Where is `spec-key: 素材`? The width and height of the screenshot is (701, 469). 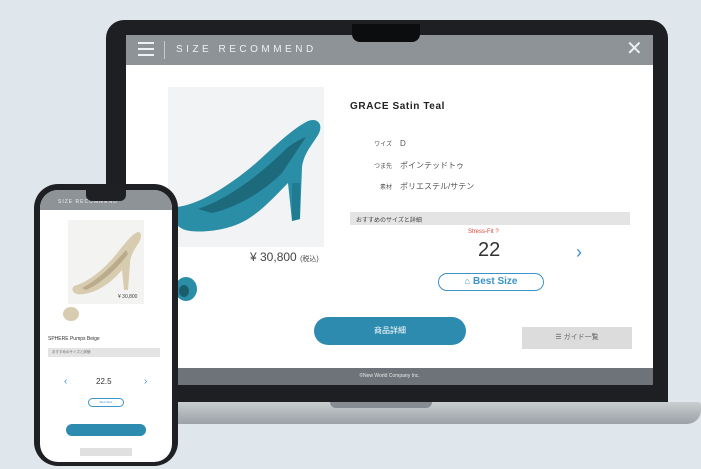
spec-key: 素材 is located at coordinates (385, 188).